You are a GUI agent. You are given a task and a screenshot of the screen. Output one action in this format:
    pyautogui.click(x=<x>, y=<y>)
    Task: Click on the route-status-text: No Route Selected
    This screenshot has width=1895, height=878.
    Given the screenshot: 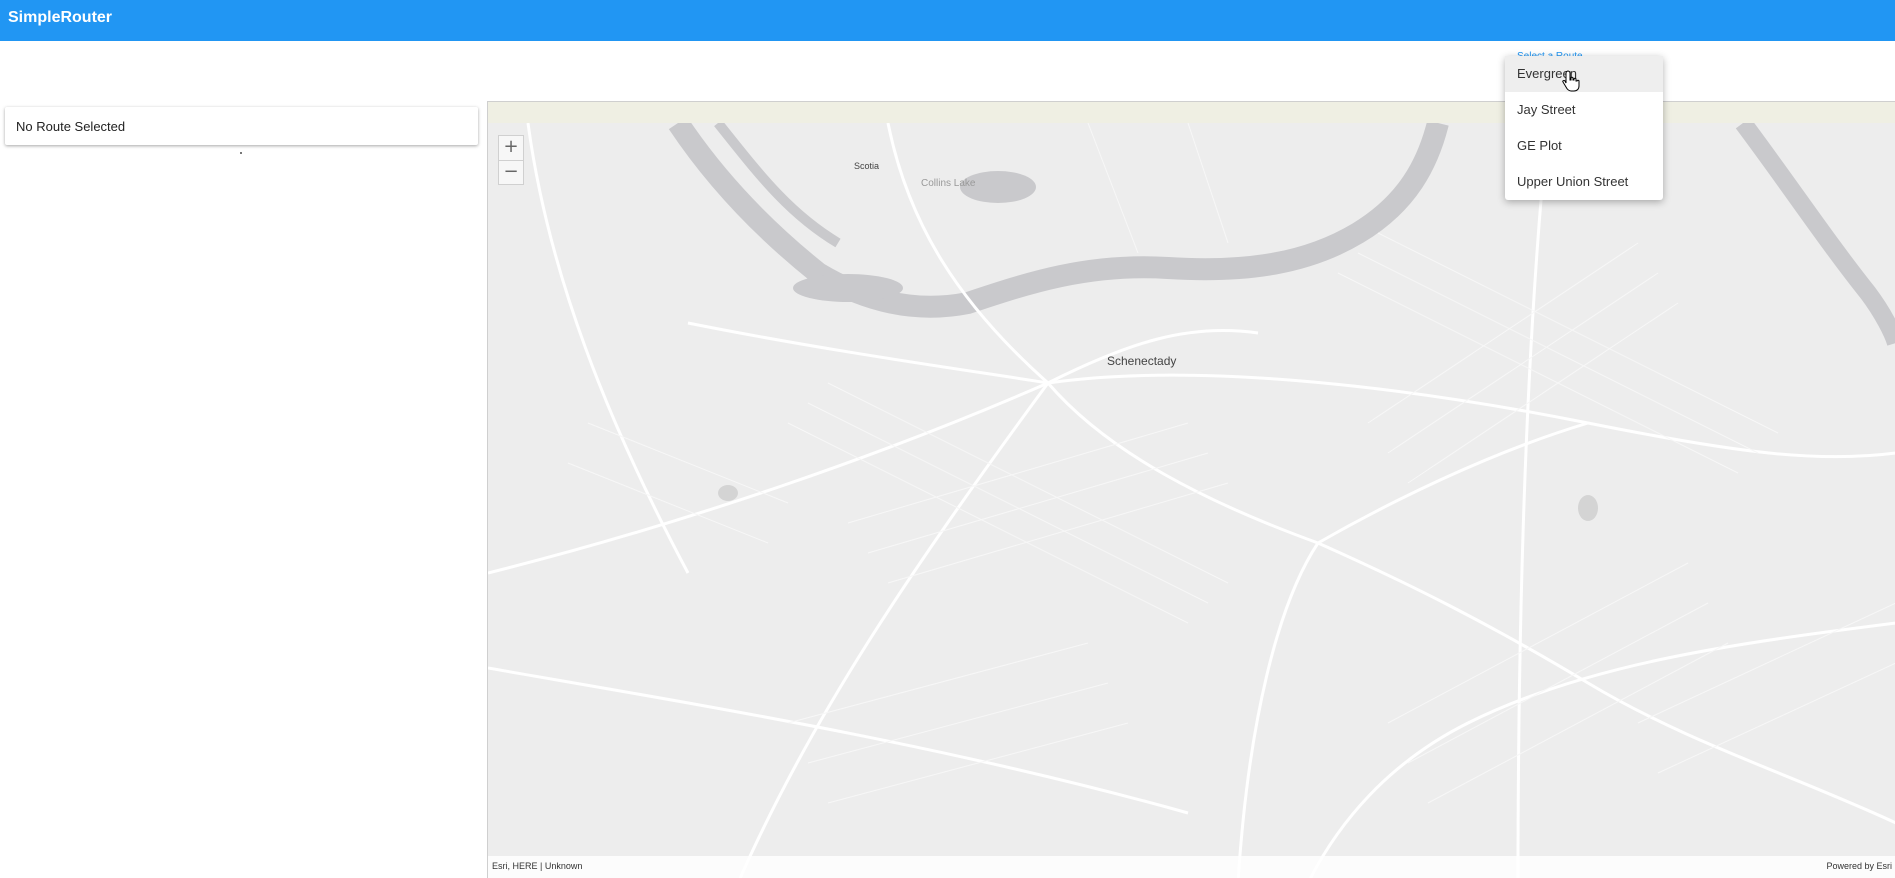 What is the action you would take?
    pyautogui.click(x=71, y=126)
    